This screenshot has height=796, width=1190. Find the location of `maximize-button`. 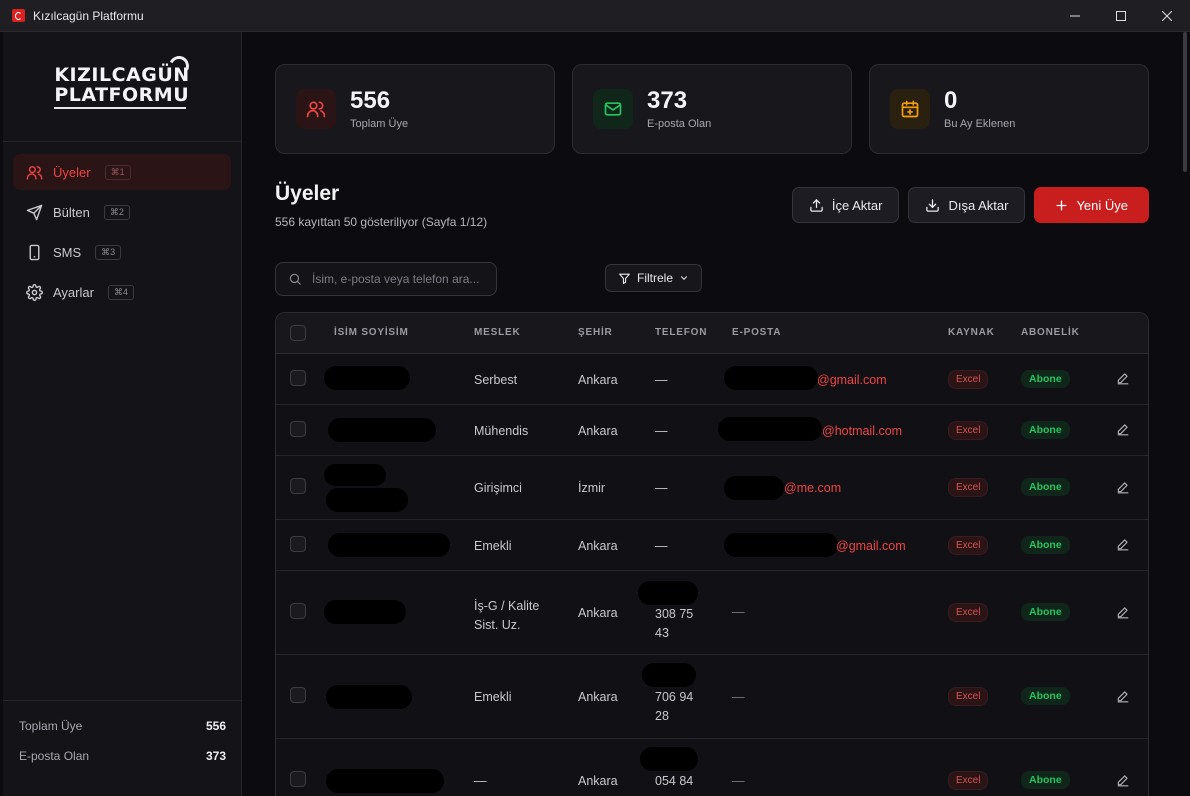

maximize-button is located at coordinates (1121, 16).